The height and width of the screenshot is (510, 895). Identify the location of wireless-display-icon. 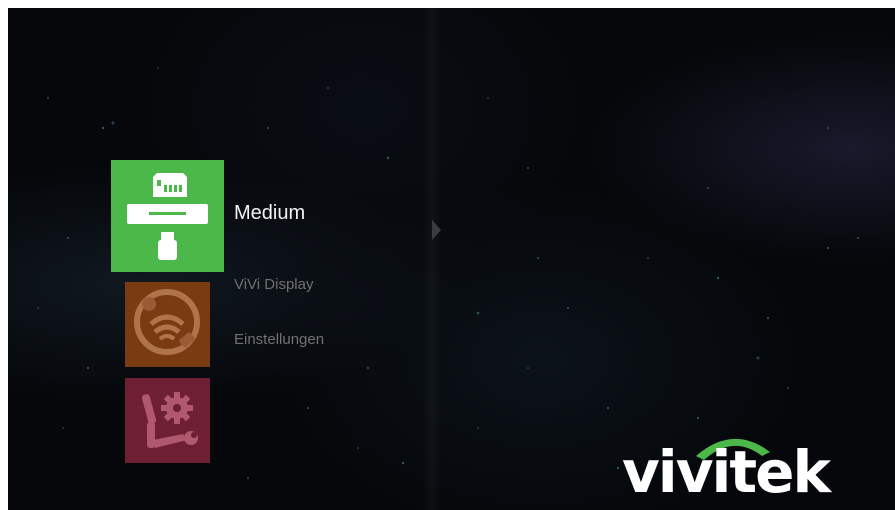
(167, 322).